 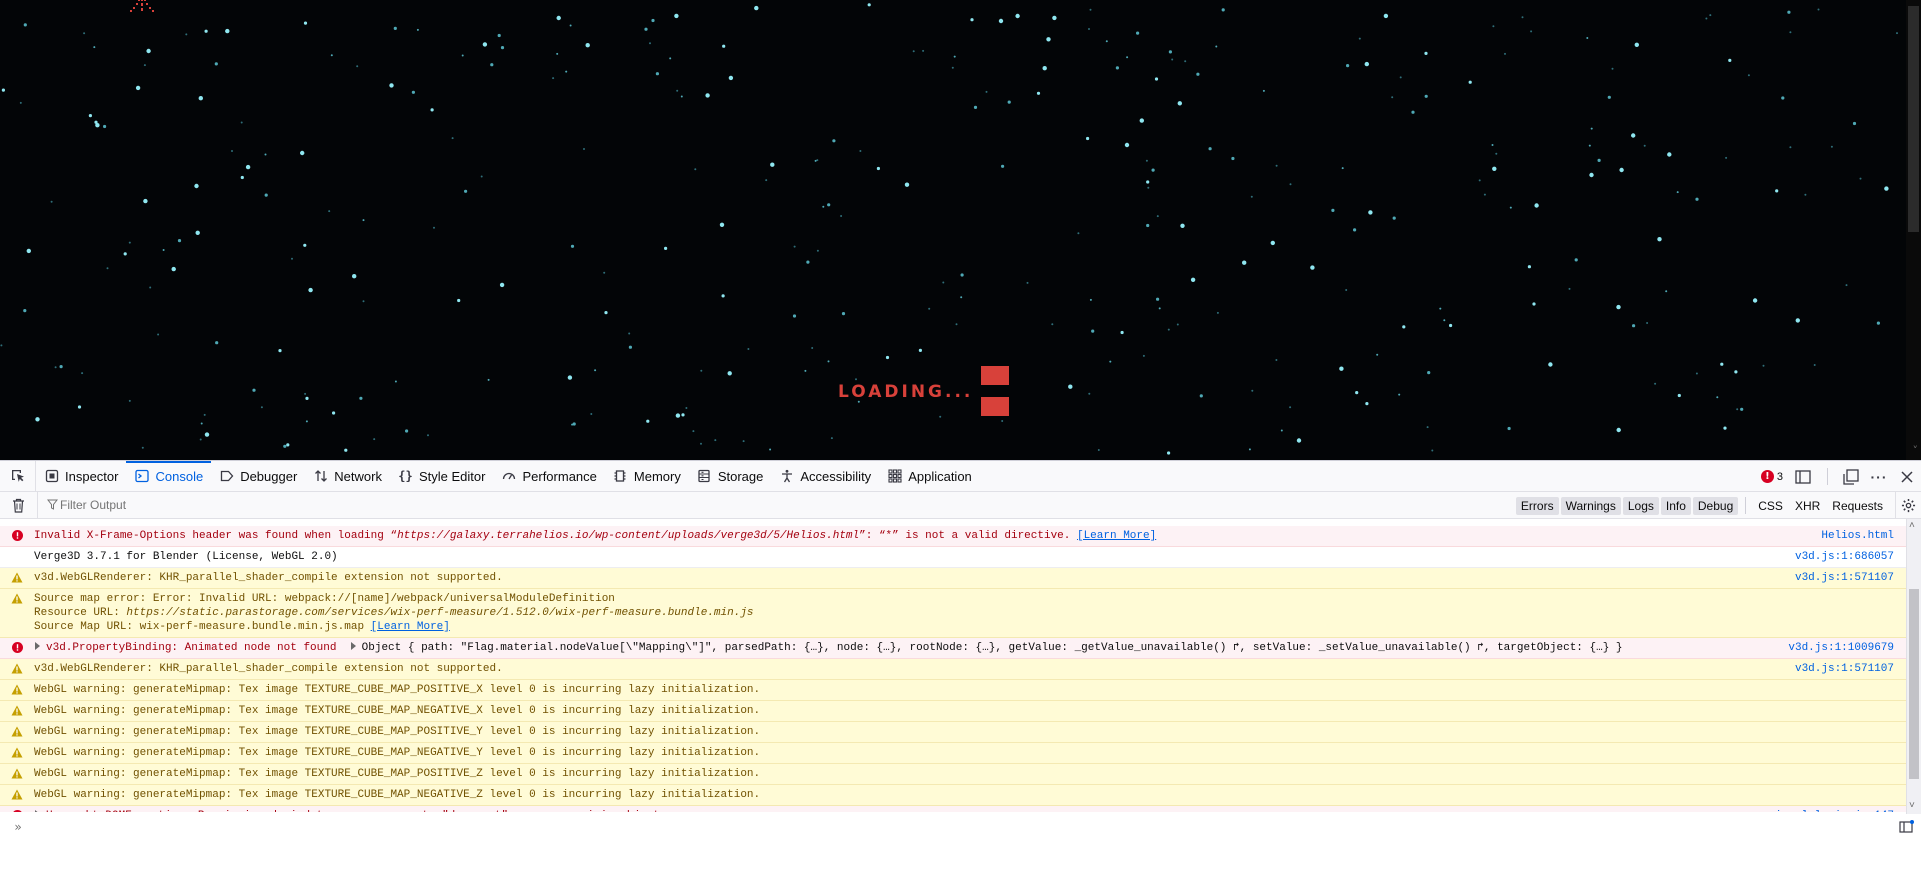 What do you see at coordinates (825, 476) in the screenshot?
I see `tab-accessibility: Accessibility` at bounding box center [825, 476].